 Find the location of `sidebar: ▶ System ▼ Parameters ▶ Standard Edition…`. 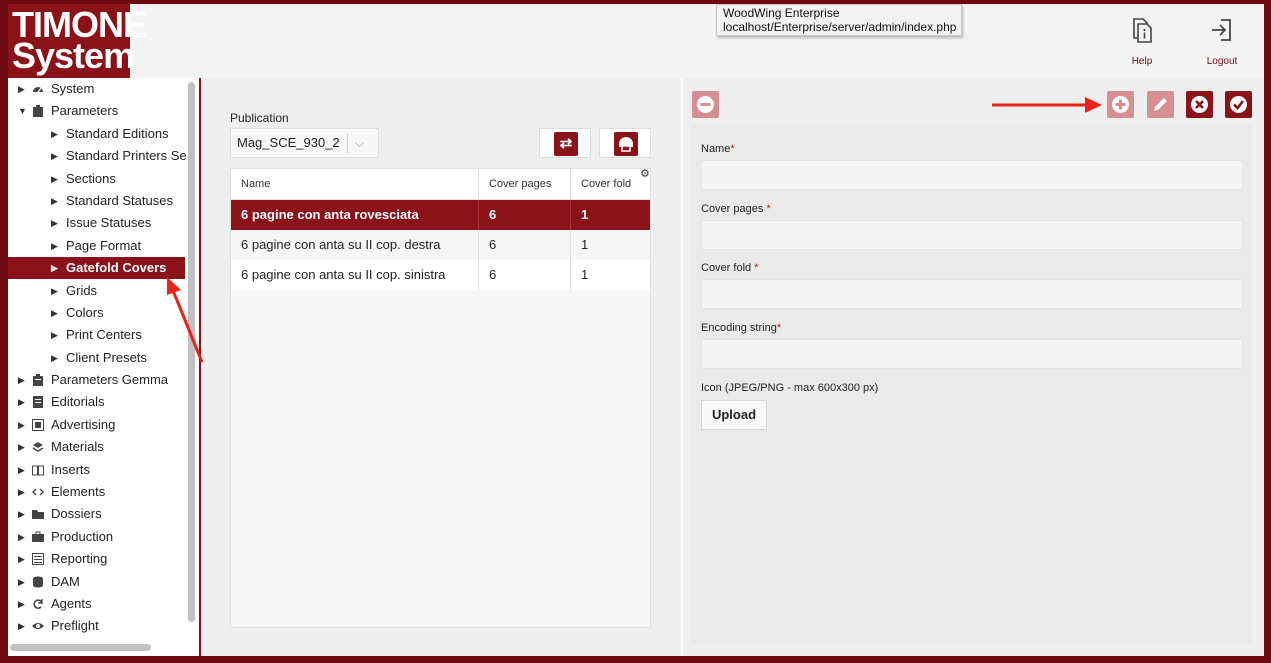

sidebar: ▶ System ▼ Parameters ▶ Standard Edition… is located at coordinates (103, 367).